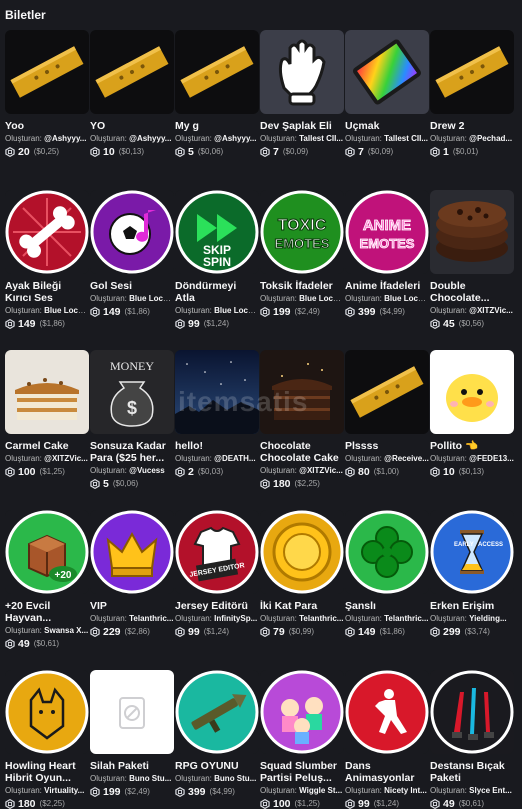 The image size is (522, 809). What do you see at coordinates (472, 552) in the screenshot?
I see `hourglass-icon: EARLY ACCESS` at bounding box center [472, 552].